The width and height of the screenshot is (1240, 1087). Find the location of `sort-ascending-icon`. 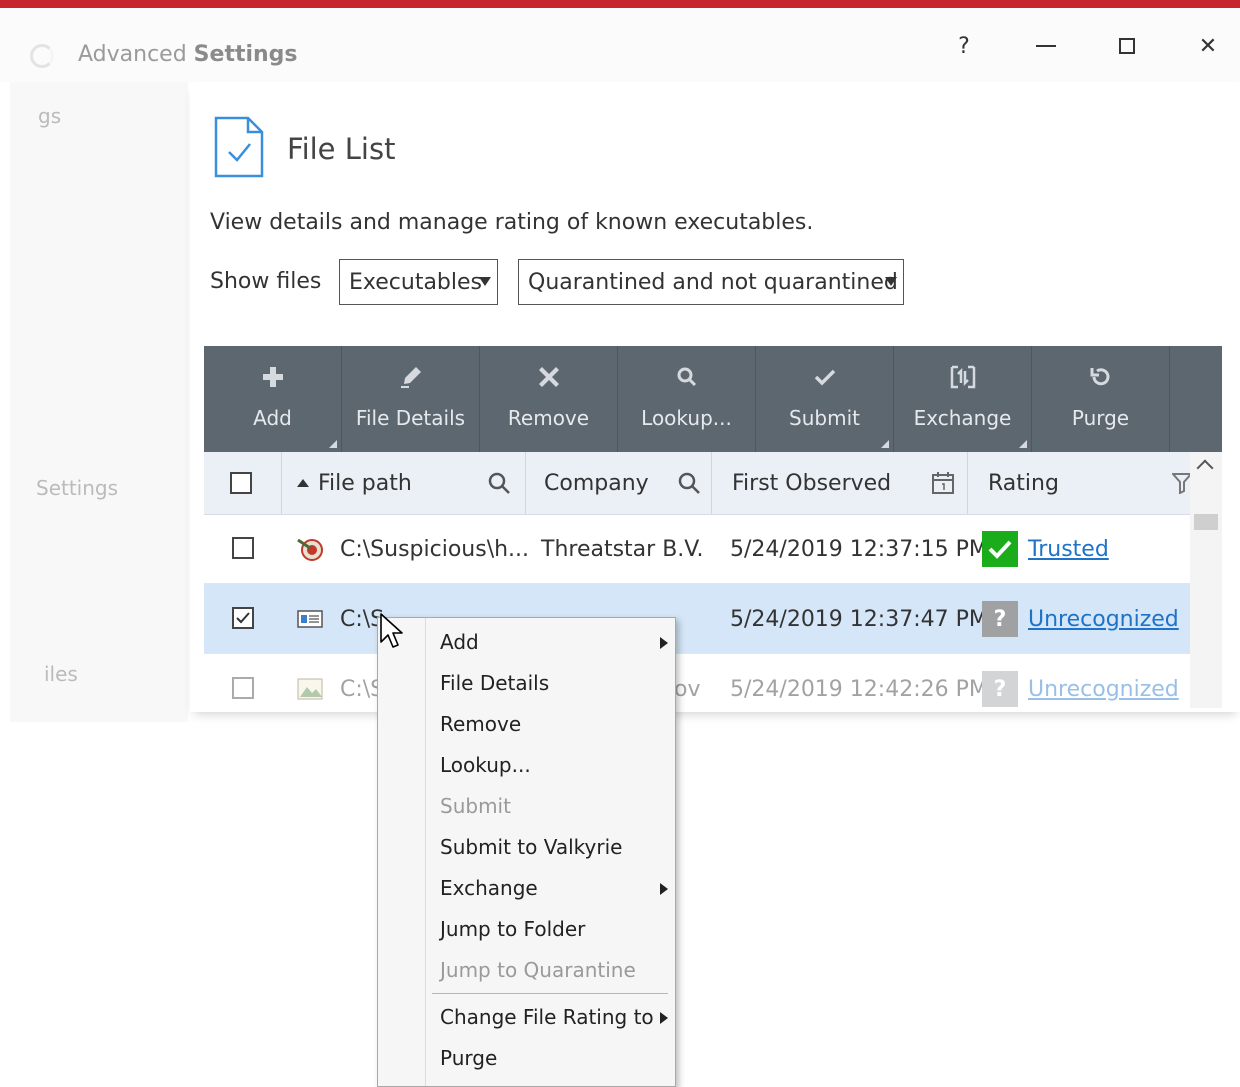

sort-ascending-icon is located at coordinates (303, 483).